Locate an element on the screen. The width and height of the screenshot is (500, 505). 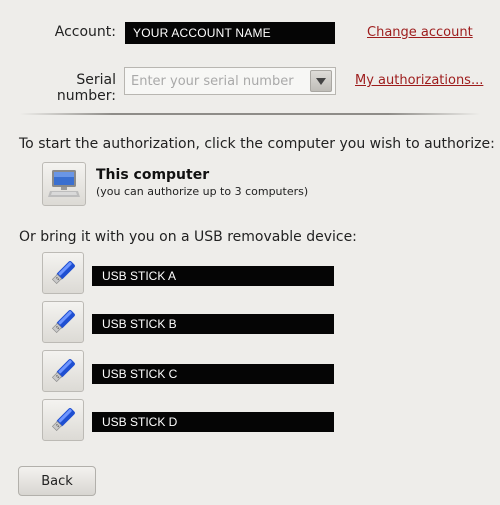
back-button: Back is located at coordinates (57, 481).